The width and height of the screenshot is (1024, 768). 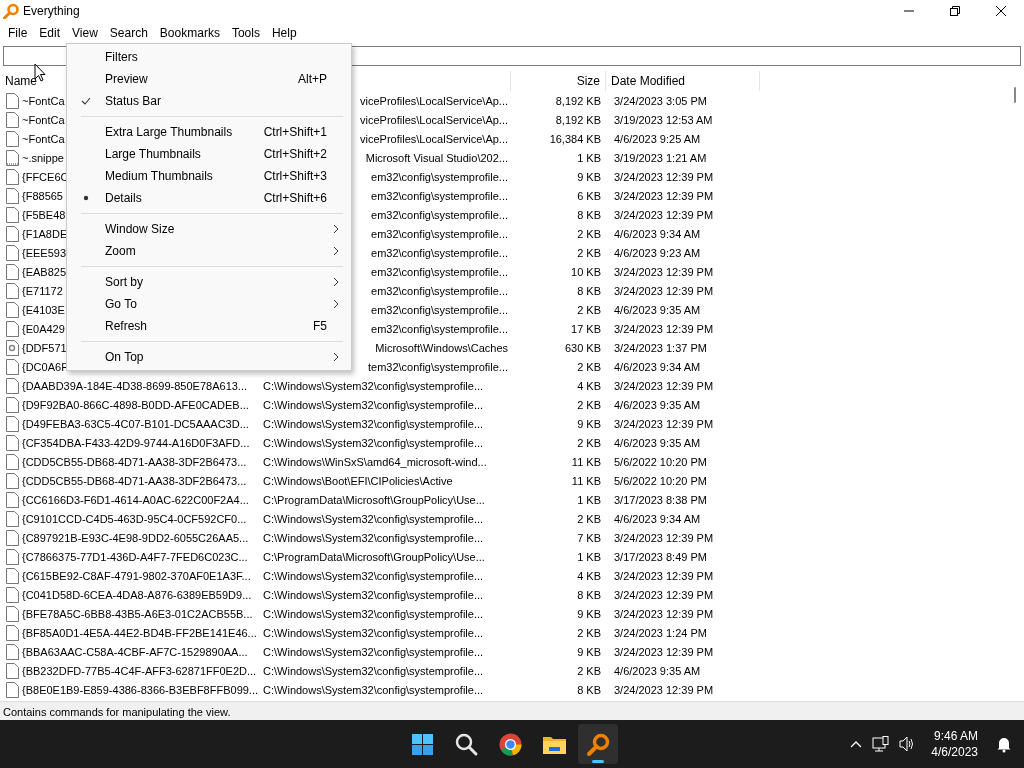 What do you see at coordinates (907, 744) in the screenshot?
I see `speaker-icon` at bounding box center [907, 744].